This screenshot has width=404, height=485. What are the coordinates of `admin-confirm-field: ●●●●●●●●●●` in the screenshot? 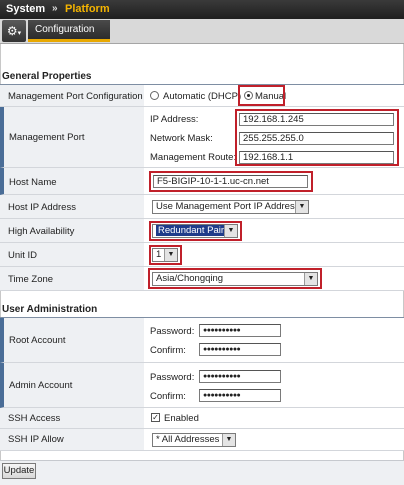 It's located at (240, 395).